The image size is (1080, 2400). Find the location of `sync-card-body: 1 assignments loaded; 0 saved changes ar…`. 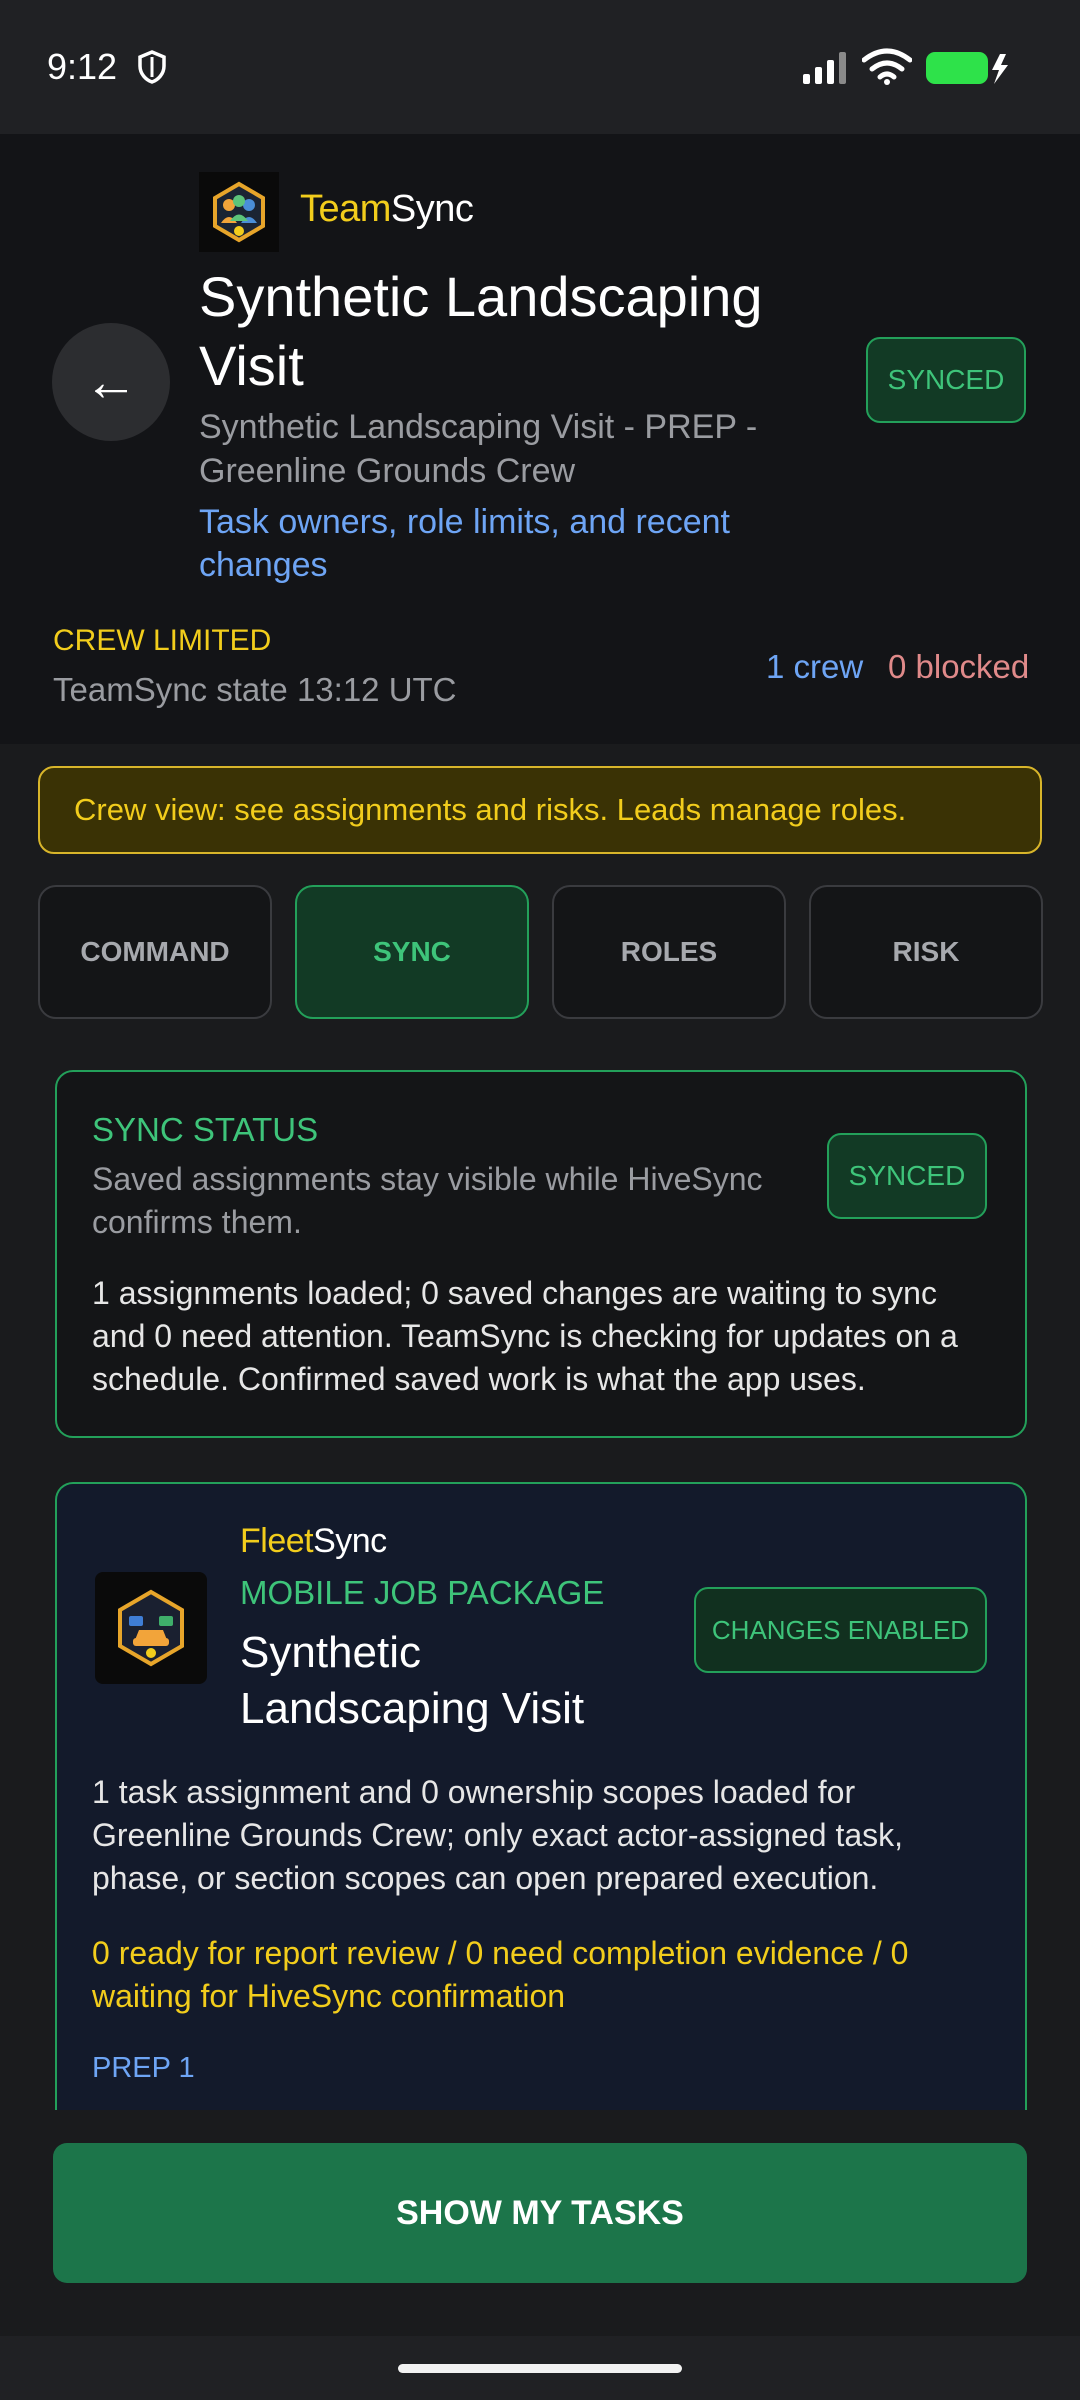

sync-card-body: 1 assignments loaded; 0 saved changes ar… is located at coordinates (525, 1336).